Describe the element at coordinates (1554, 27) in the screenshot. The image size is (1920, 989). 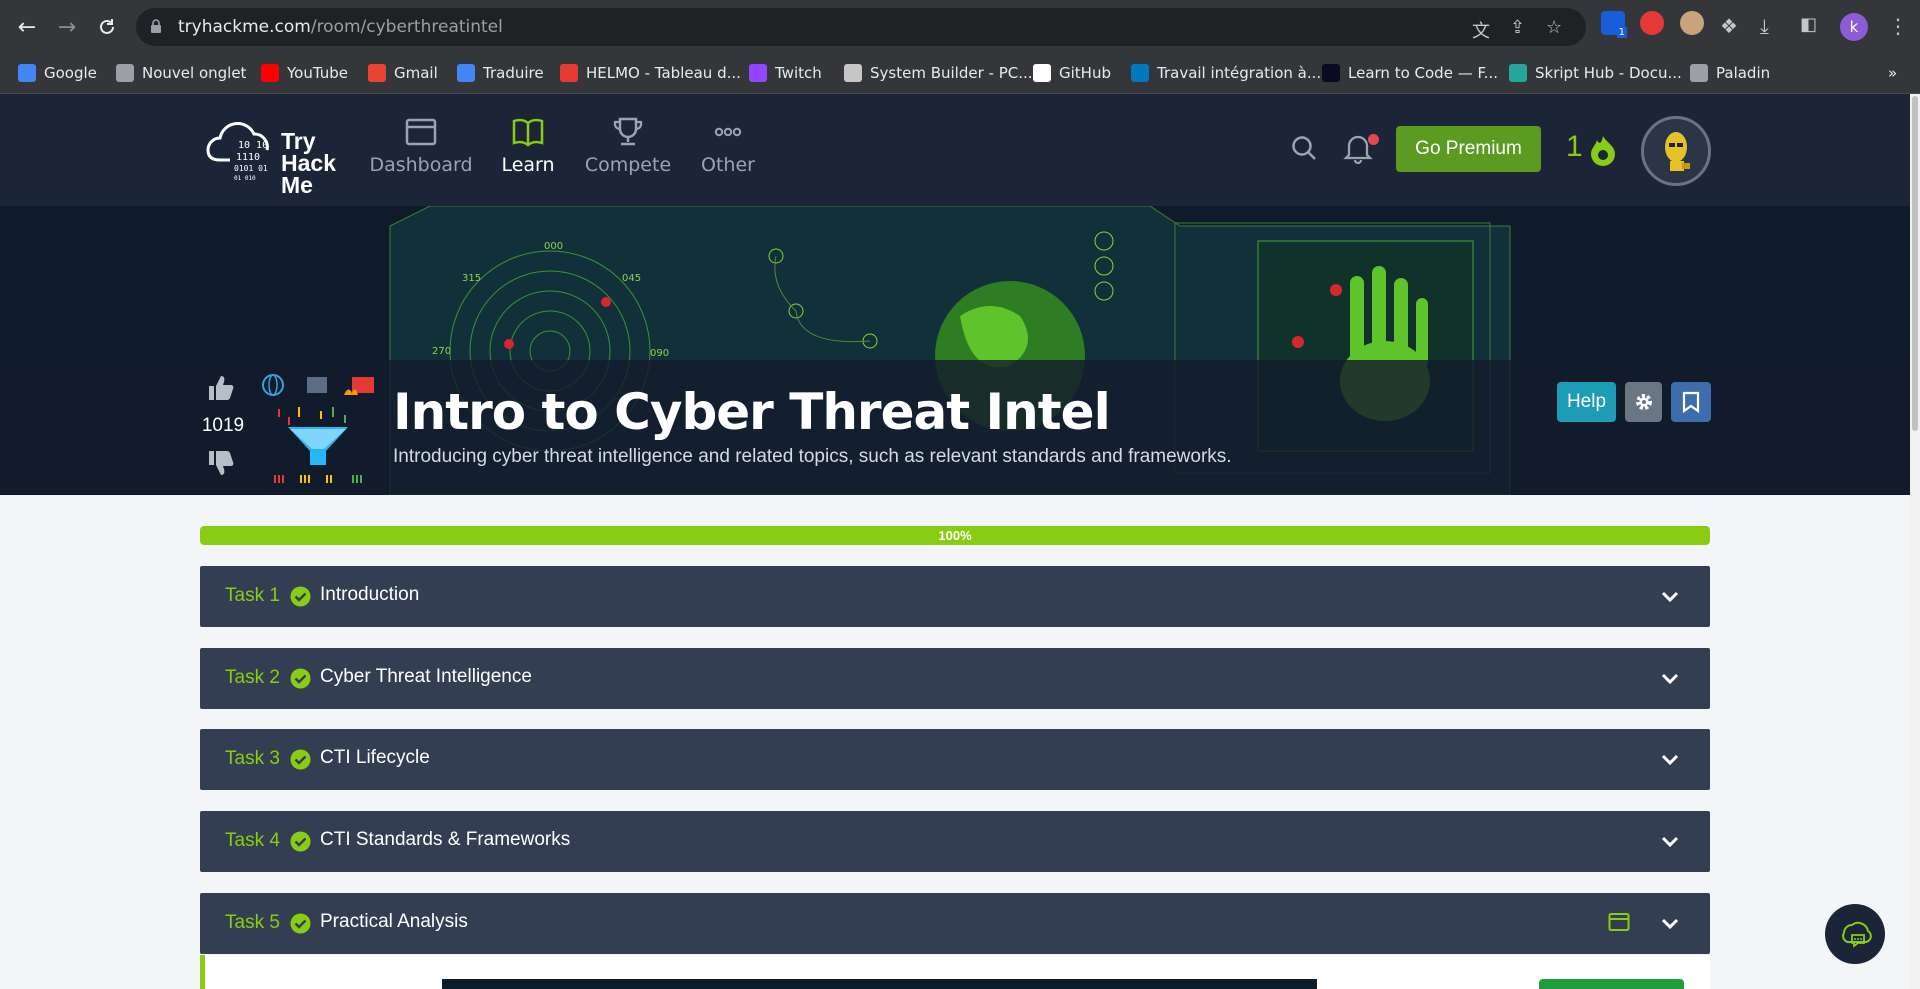
I see `star-icon: ☆` at that location.